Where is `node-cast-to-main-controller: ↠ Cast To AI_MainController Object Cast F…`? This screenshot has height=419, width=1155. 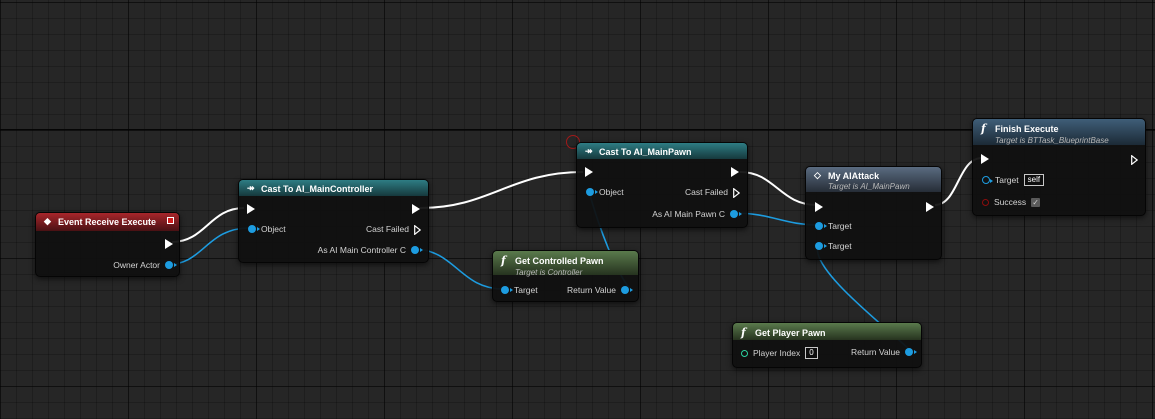 node-cast-to-main-controller: ↠ Cast To AI_MainController Object Cast F… is located at coordinates (333, 221).